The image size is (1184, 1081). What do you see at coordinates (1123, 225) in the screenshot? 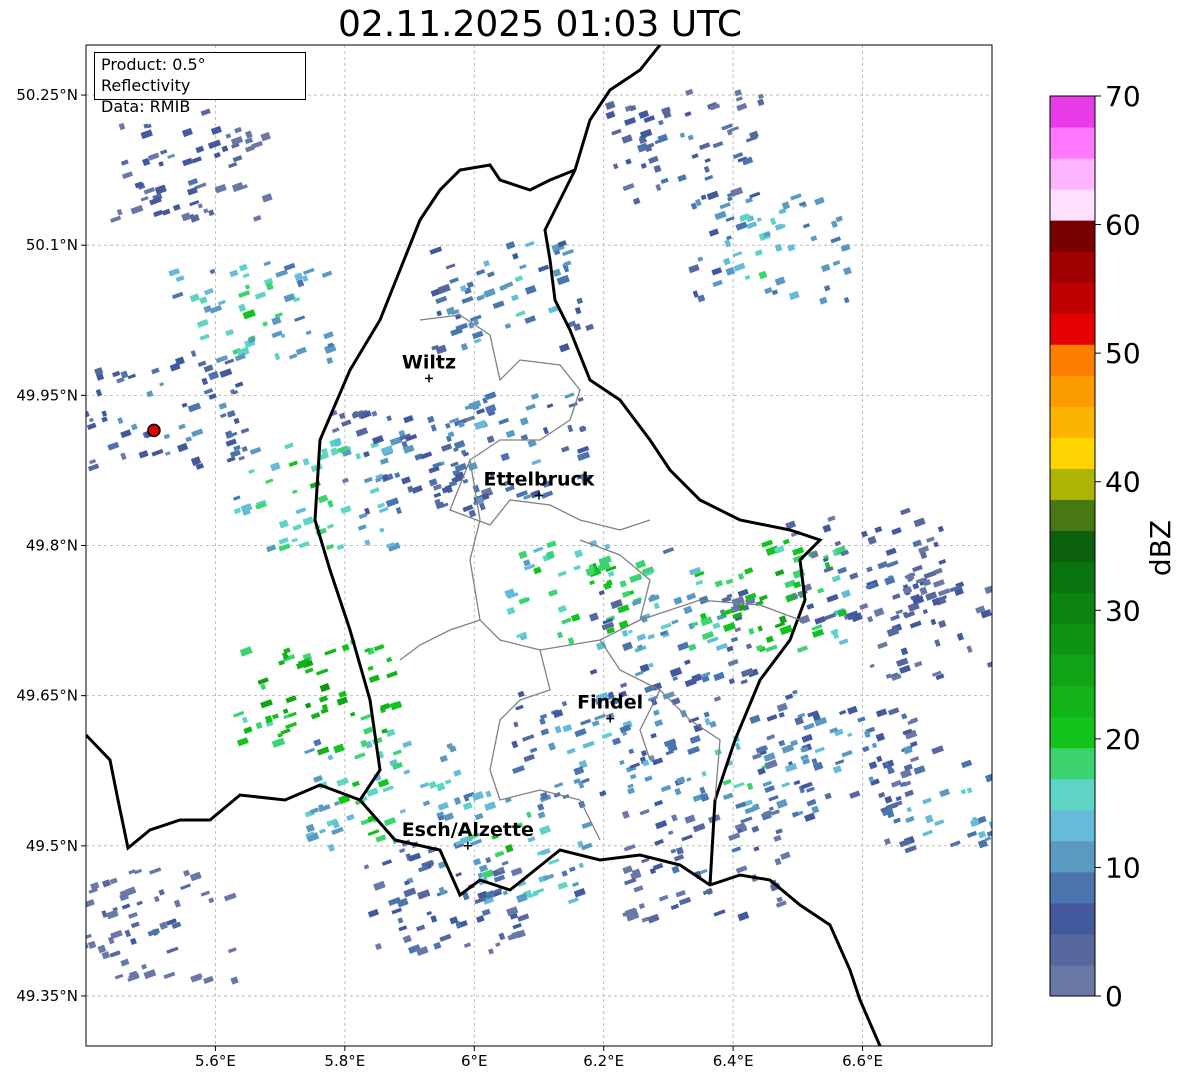
I see `colorbar-tick-label: 60` at bounding box center [1123, 225].